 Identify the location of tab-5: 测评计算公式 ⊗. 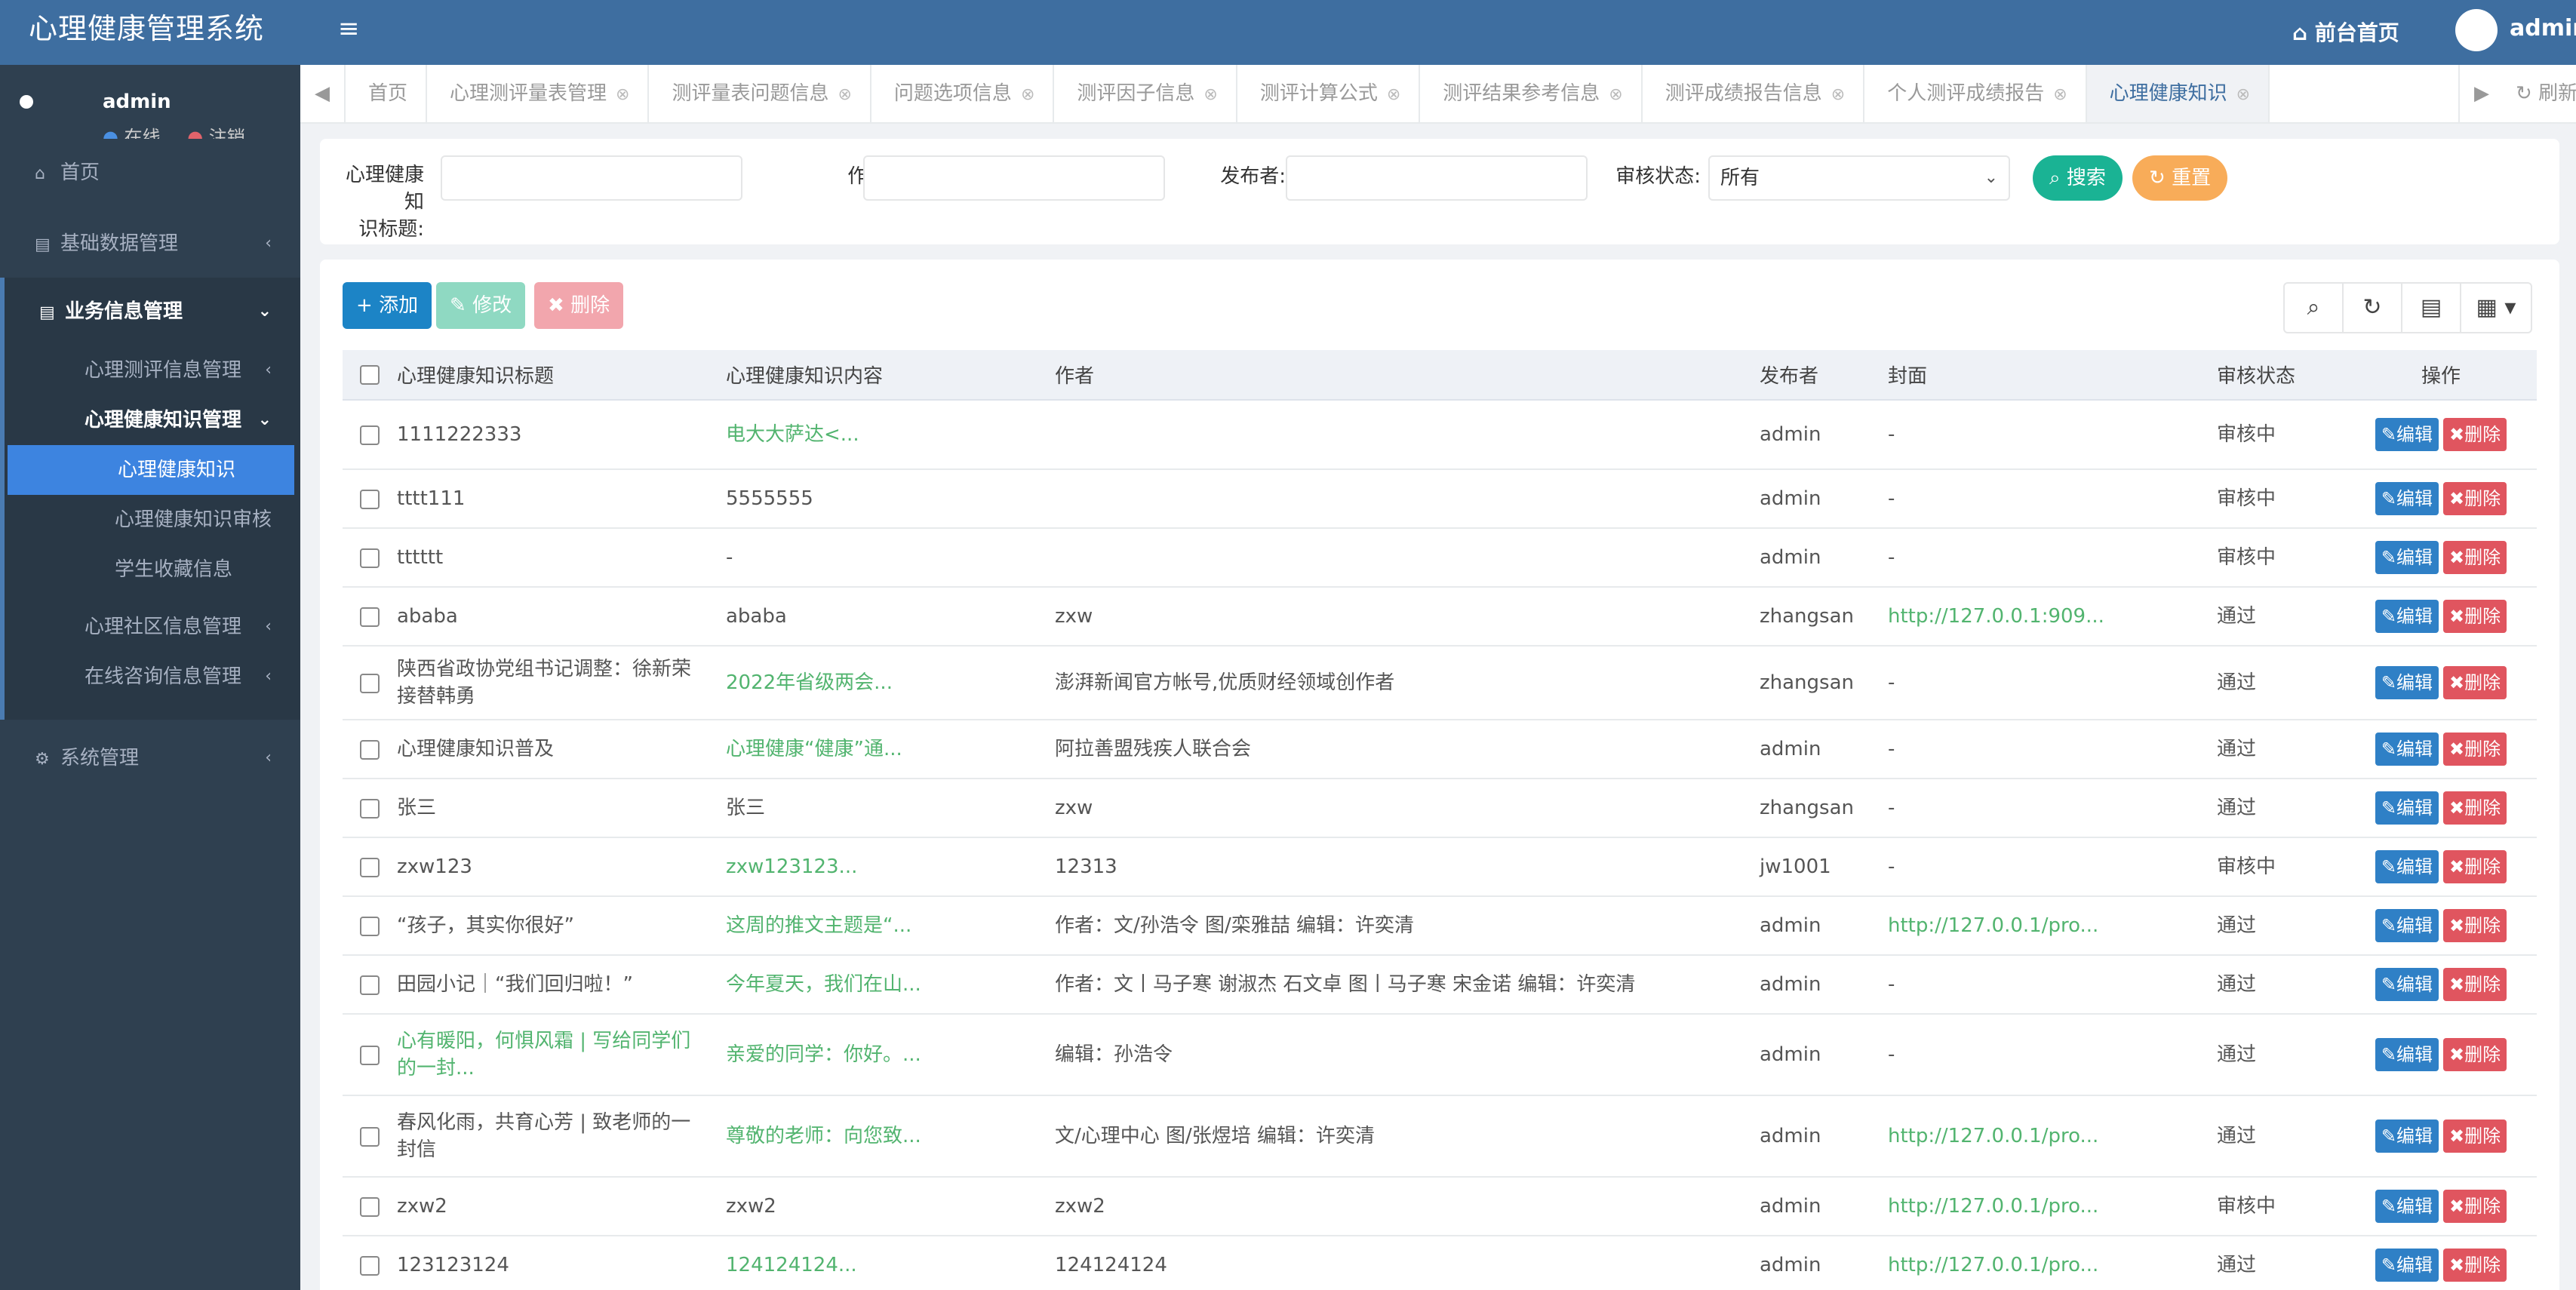
(1329, 93).